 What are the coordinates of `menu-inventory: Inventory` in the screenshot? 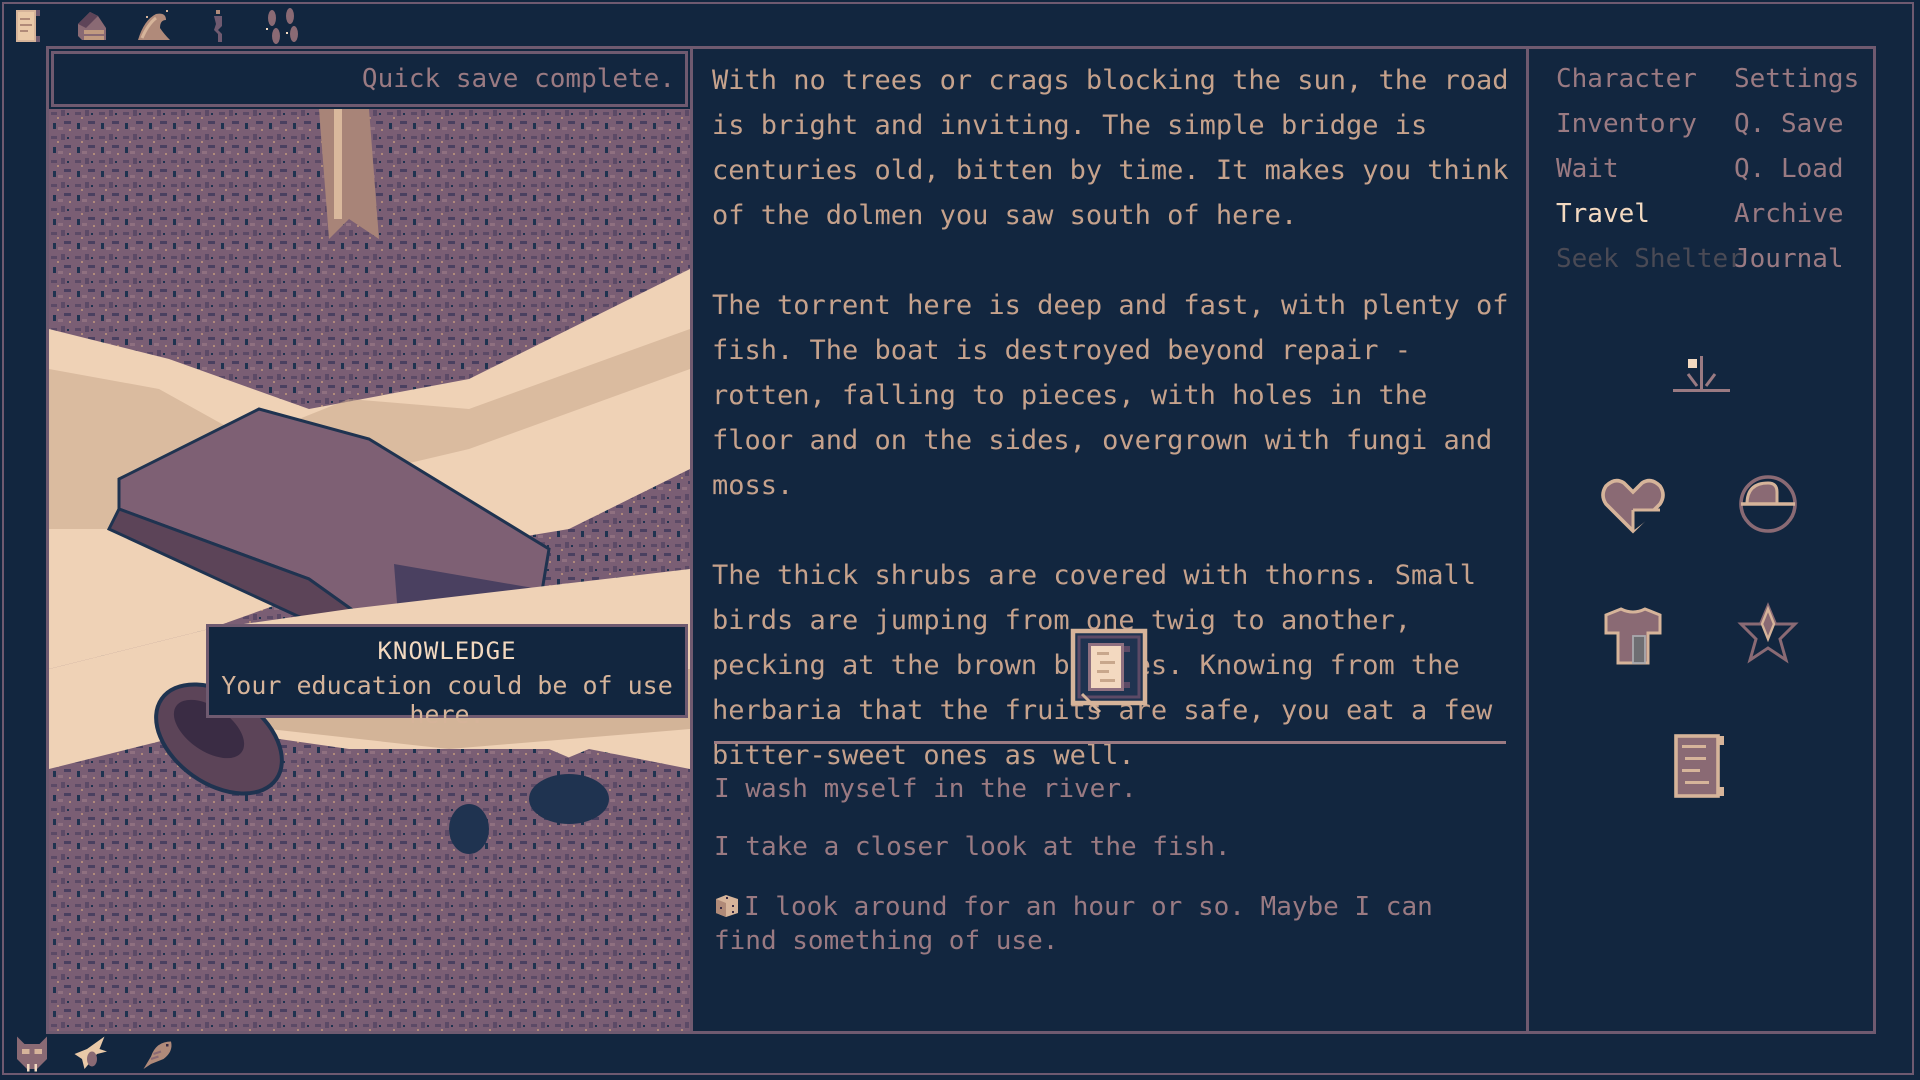 It's located at (1626, 124).